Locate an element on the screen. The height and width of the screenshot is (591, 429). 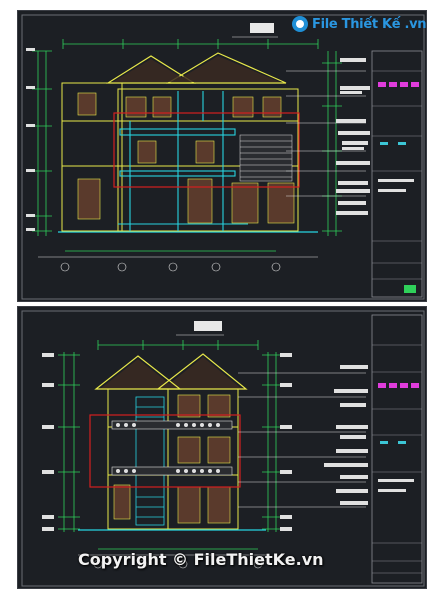
copyright-watermark: Copyright © FileThietKe.vn is located at coordinates (201, 559).